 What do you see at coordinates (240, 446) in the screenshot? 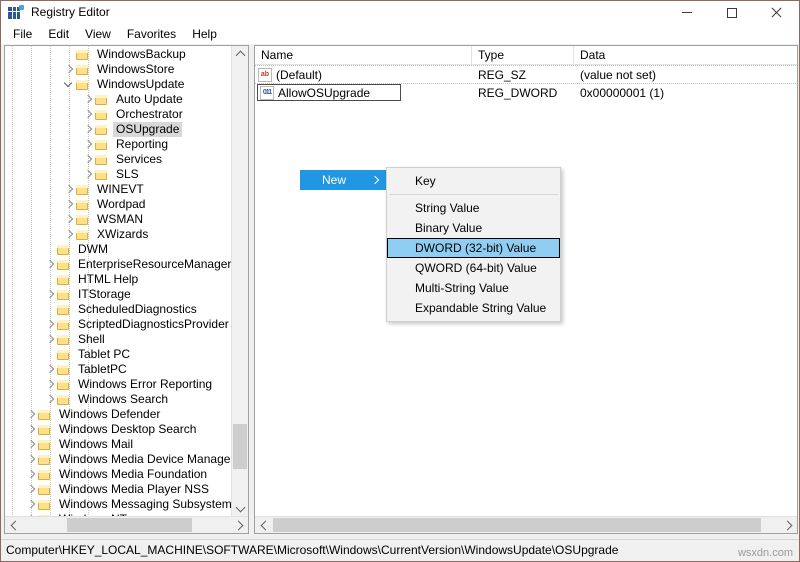
I see `tree-vscroll-thumb` at bounding box center [240, 446].